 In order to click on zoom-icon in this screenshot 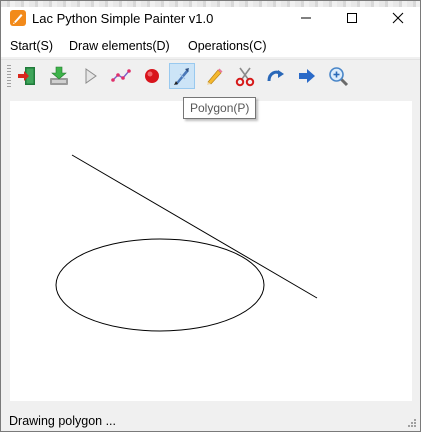, I will do `click(339, 77)`.